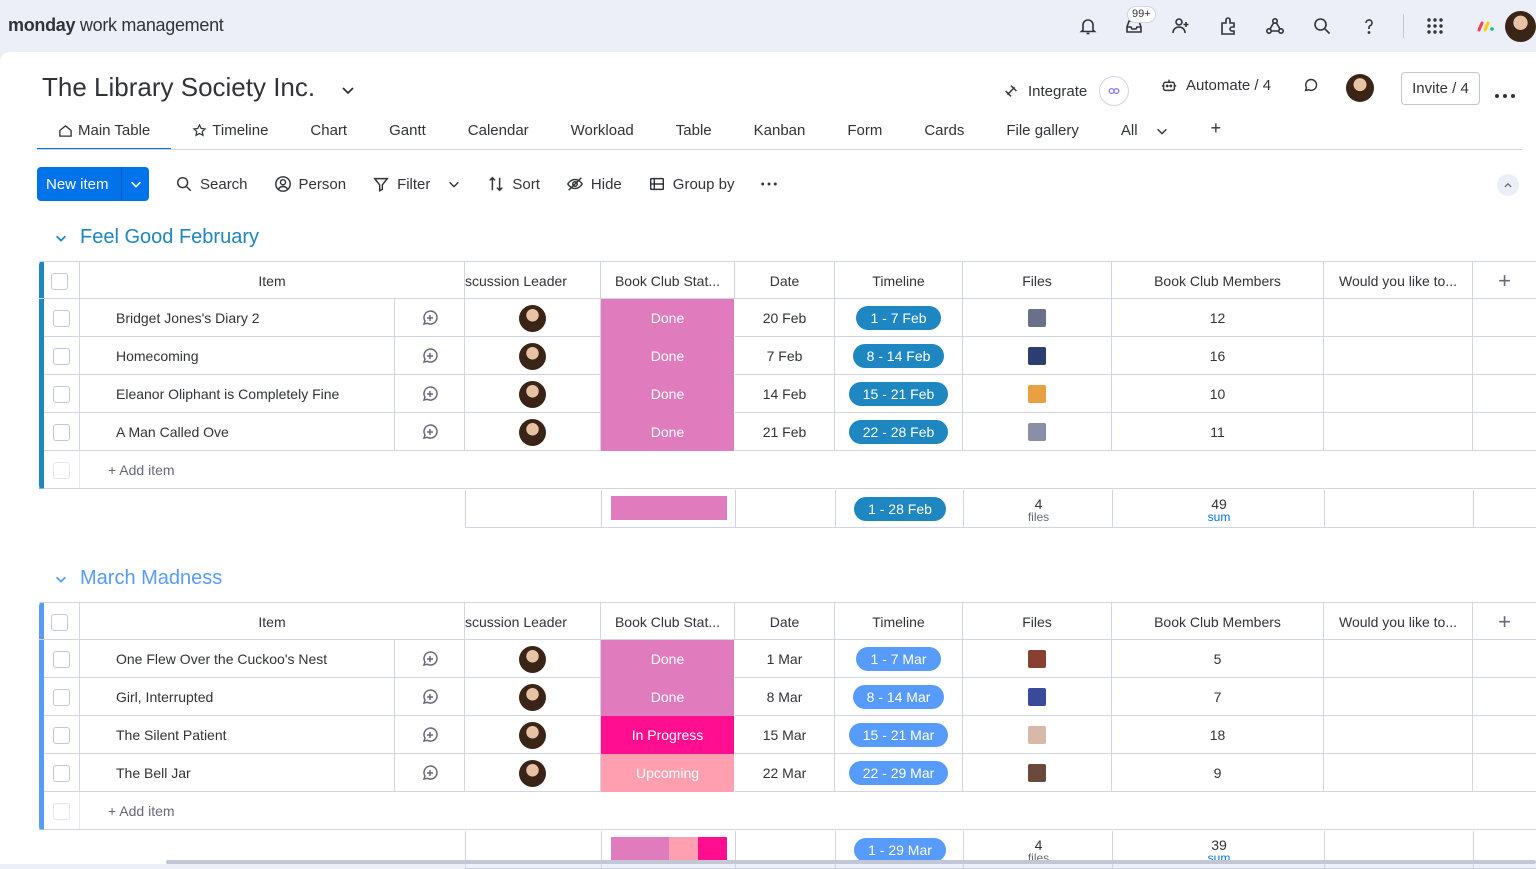 This screenshot has width=1536, height=869. Describe the element at coordinates (898, 735) in the screenshot. I see `timeline-pill: 15 - 21 Mar` at that location.